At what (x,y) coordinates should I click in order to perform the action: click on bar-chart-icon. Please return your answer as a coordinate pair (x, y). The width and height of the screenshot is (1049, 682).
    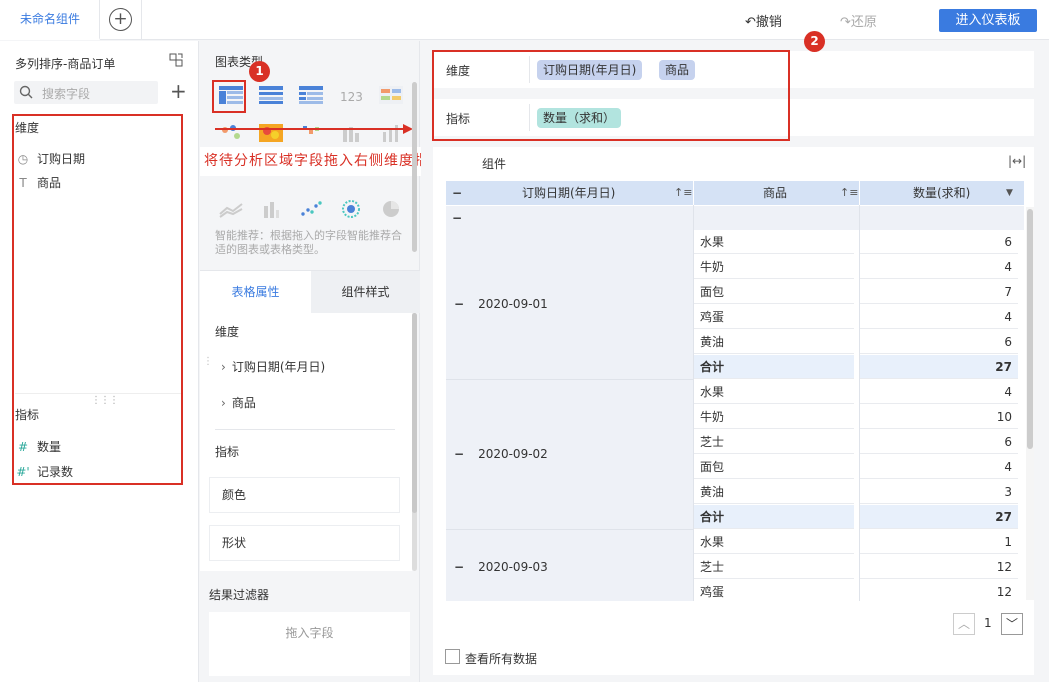
    Looking at the image, I should click on (391, 133).